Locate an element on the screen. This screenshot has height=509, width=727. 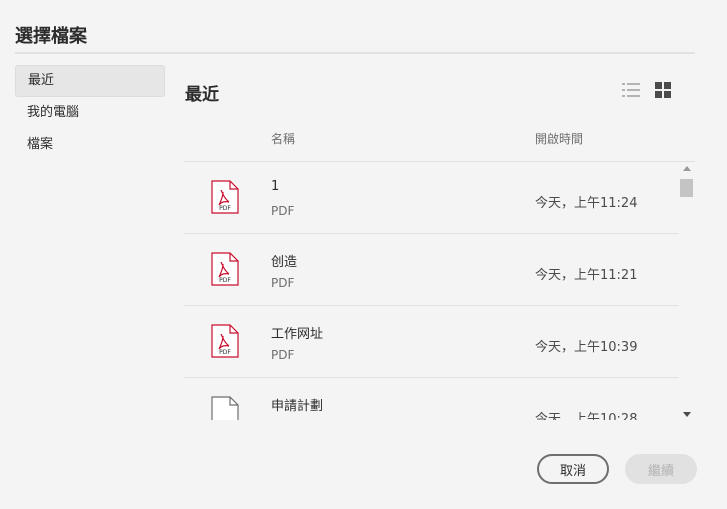
title-divider is located at coordinates (355, 53).